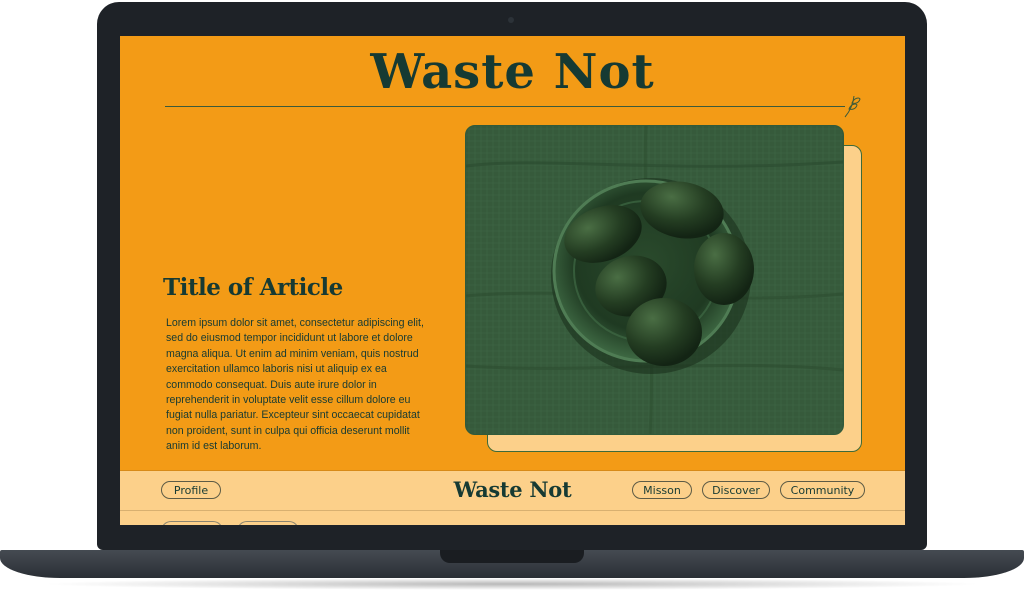 The width and height of the screenshot is (1024, 596). I want to click on secondary-navbar-partial, so click(512, 517).